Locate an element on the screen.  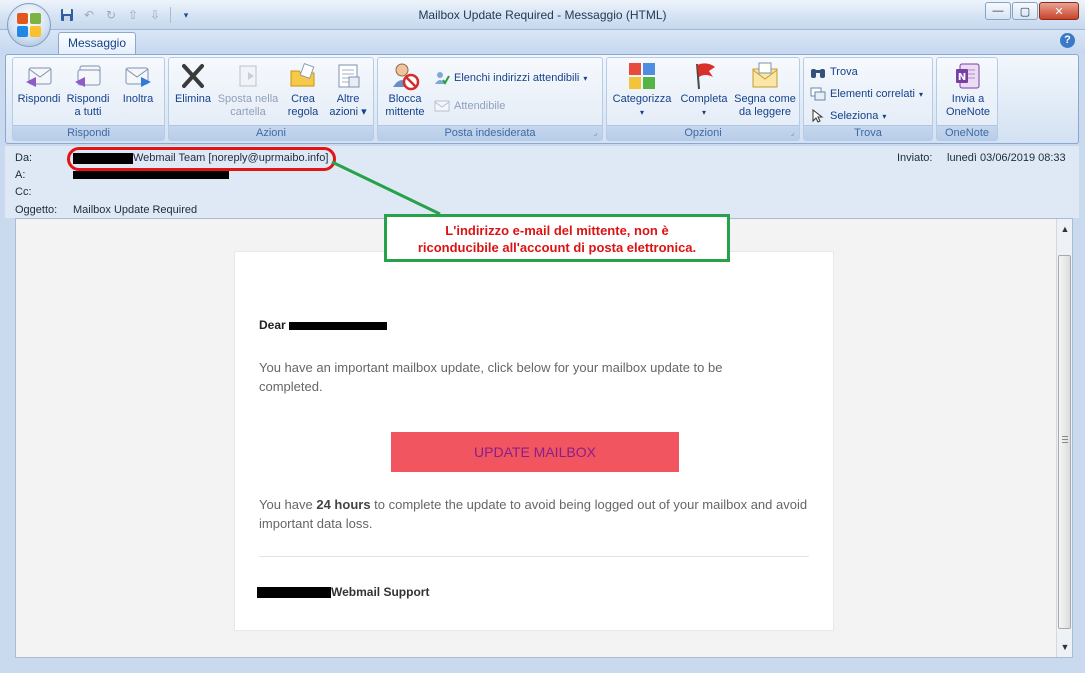
categorize-icon is located at coordinates (642, 76).